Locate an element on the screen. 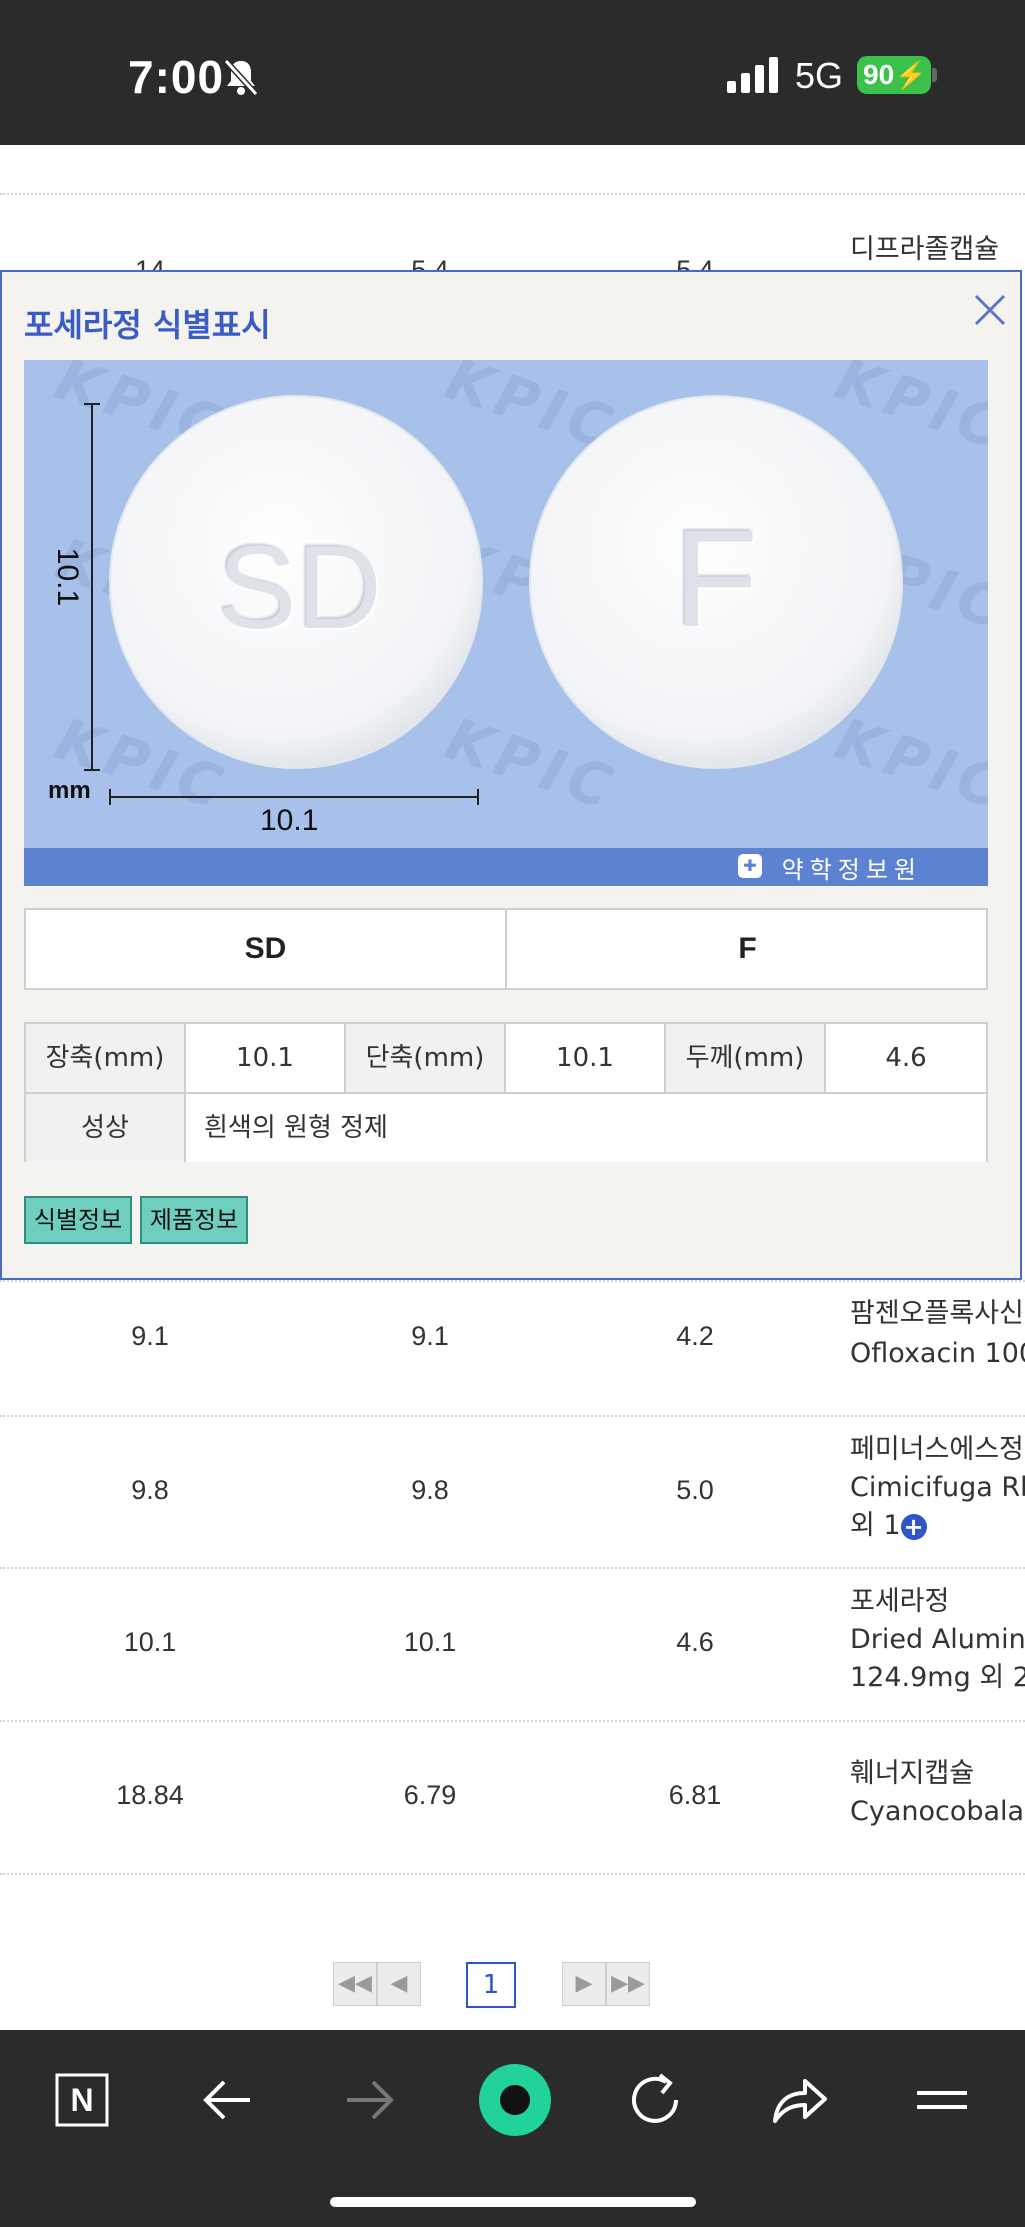  imprint-front: SD is located at coordinates (266, 949).